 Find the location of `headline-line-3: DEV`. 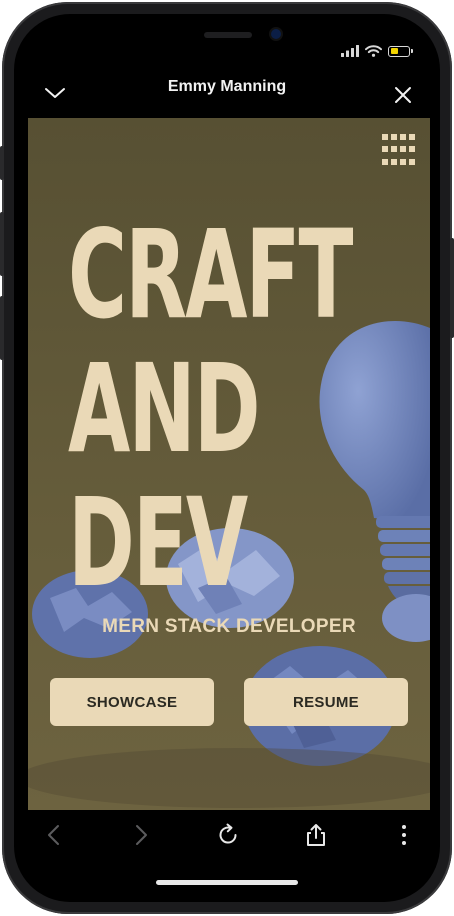

headline-line-3: DEV is located at coordinates (158, 543).